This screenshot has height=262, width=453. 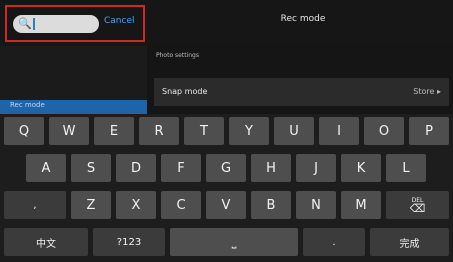 What do you see at coordinates (73, 107) in the screenshot?
I see `left-menu-selected-item: Rec mode` at bounding box center [73, 107].